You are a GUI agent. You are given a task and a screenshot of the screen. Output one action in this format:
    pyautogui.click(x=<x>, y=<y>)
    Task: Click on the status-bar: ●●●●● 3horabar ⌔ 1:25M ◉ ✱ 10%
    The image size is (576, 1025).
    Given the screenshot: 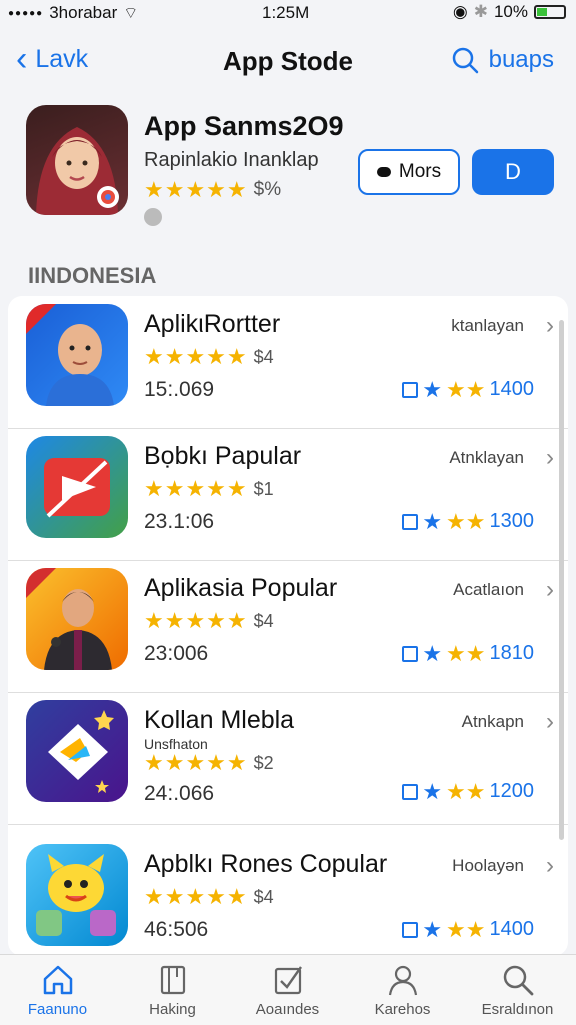 What is the action you would take?
    pyautogui.click(x=288, y=13)
    